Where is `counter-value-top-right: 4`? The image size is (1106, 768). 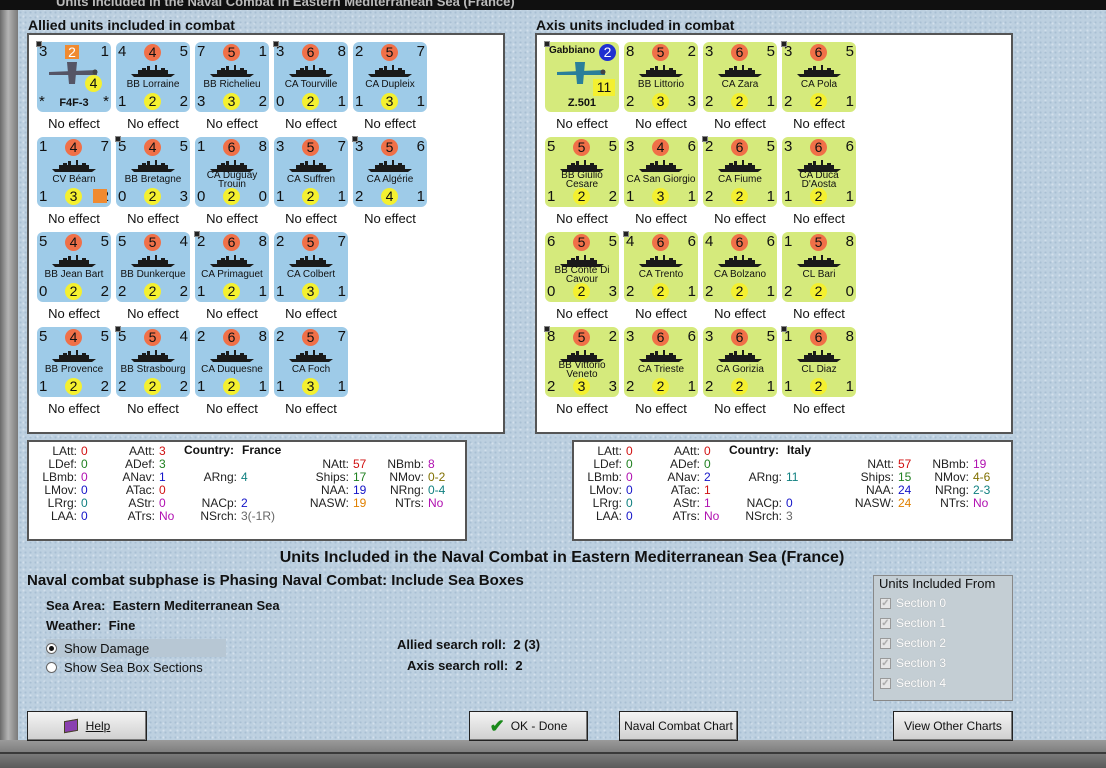
counter-value-top-right: 4 is located at coordinates (183, 336).